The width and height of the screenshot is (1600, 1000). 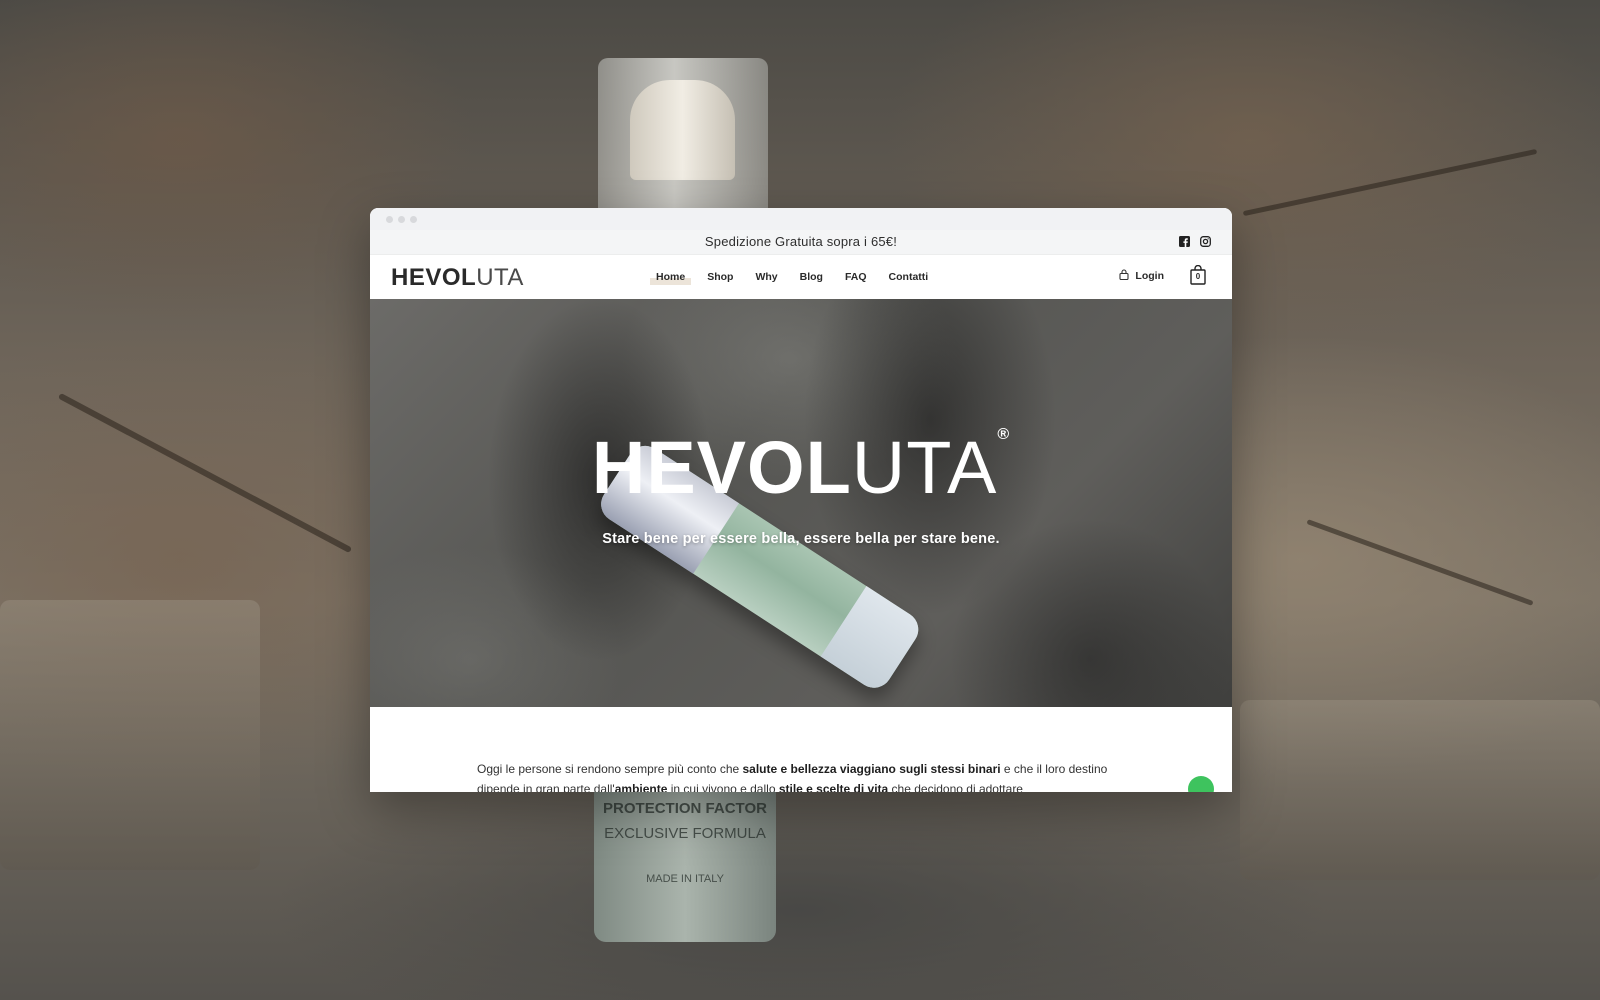 What do you see at coordinates (641, 787) in the screenshot?
I see `intro-bold-2: ambiente` at bounding box center [641, 787].